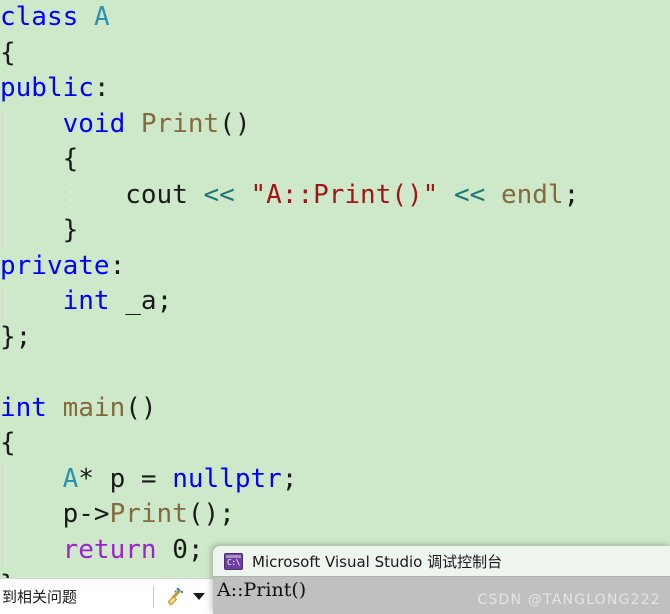 Image resolution: width=670 pixels, height=614 pixels. What do you see at coordinates (39, 17) in the screenshot?
I see `code-token: class` at bounding box center [39, 17].